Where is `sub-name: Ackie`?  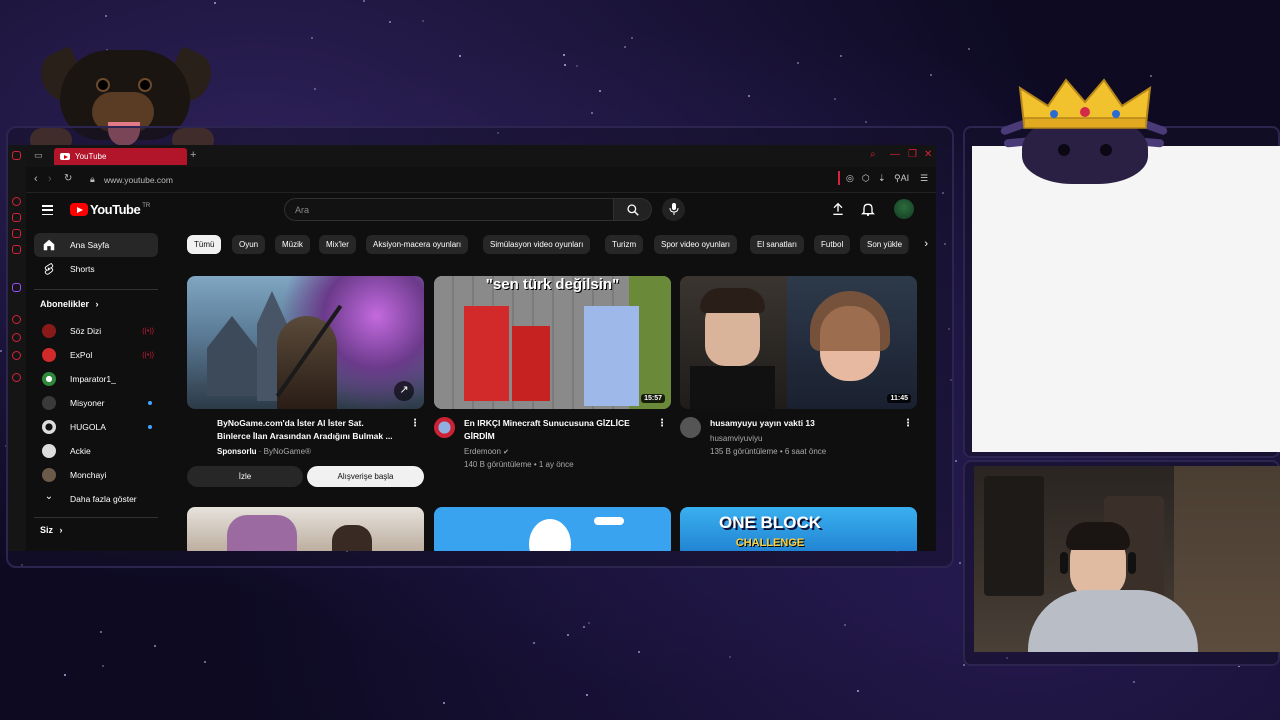 sub-name: Ackie is located at coordinates (80, 451).